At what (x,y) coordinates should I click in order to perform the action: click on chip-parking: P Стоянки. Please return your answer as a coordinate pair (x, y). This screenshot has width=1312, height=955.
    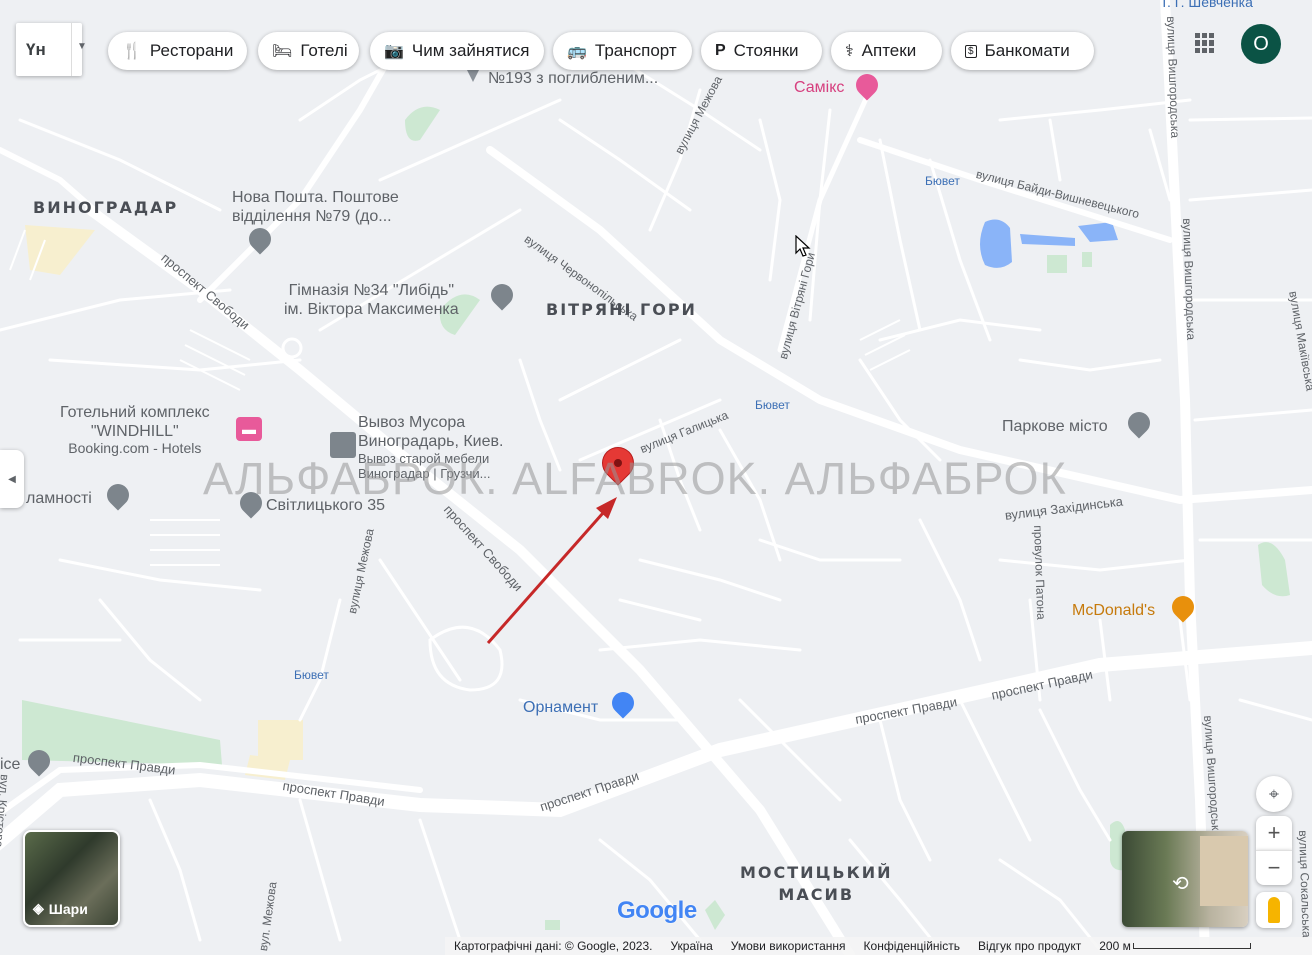
    Looking at the image, I should click on (761, 51).